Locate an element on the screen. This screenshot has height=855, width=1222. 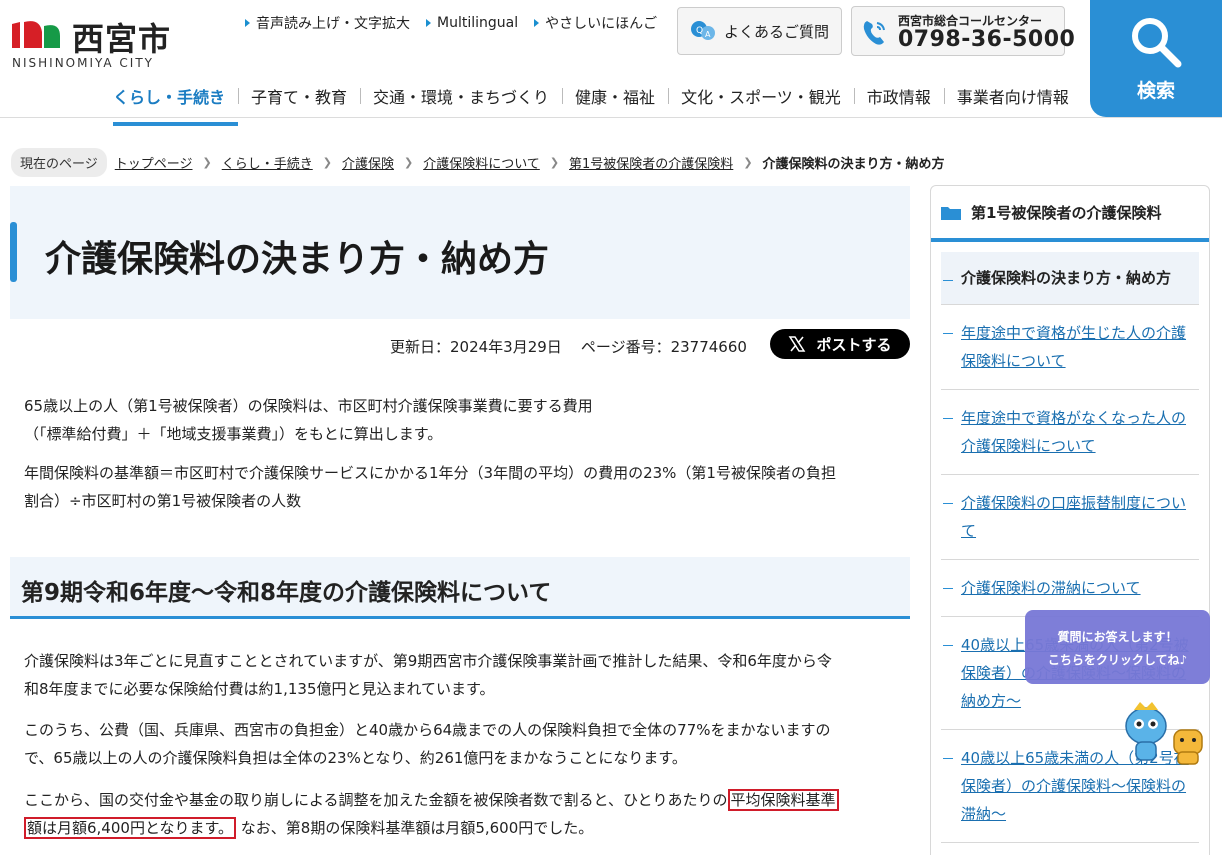
sidebar-item: 年度途中で資格が生じた人の介護保険料について is located at coordinates (1070, 347).